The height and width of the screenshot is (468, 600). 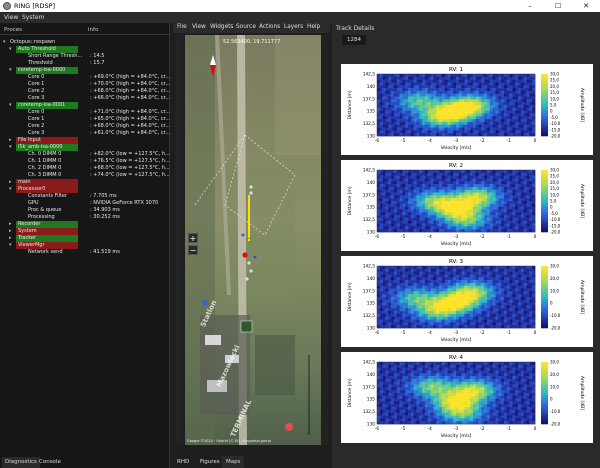 I want to click on tree-leaf-row: Short Range Thresh...: 14.5, so click(x=85, y=56).